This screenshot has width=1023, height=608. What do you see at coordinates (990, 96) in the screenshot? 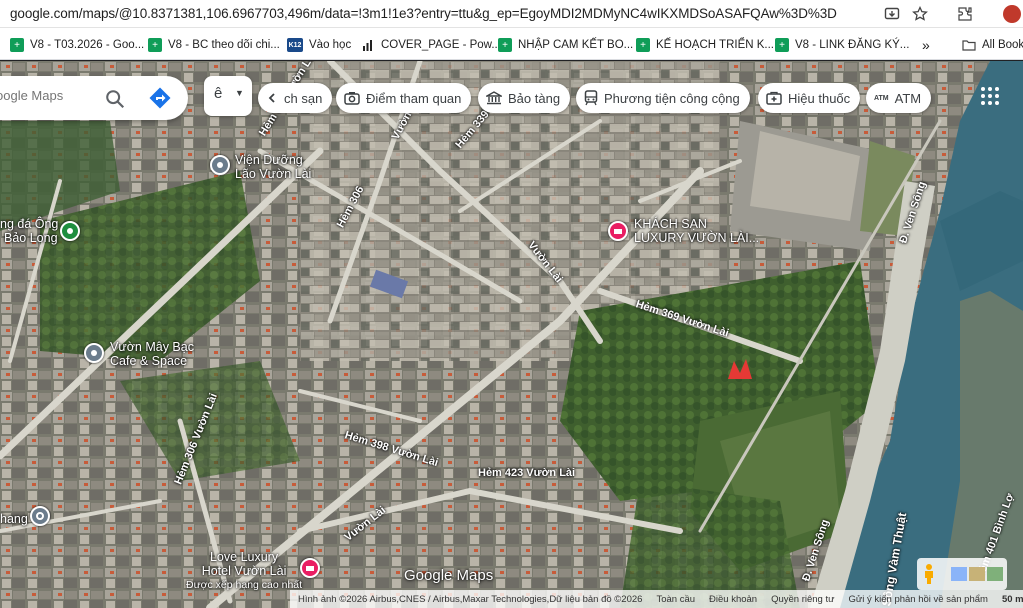
I see `apps-grid-icon` at bounding box center [990, 96].